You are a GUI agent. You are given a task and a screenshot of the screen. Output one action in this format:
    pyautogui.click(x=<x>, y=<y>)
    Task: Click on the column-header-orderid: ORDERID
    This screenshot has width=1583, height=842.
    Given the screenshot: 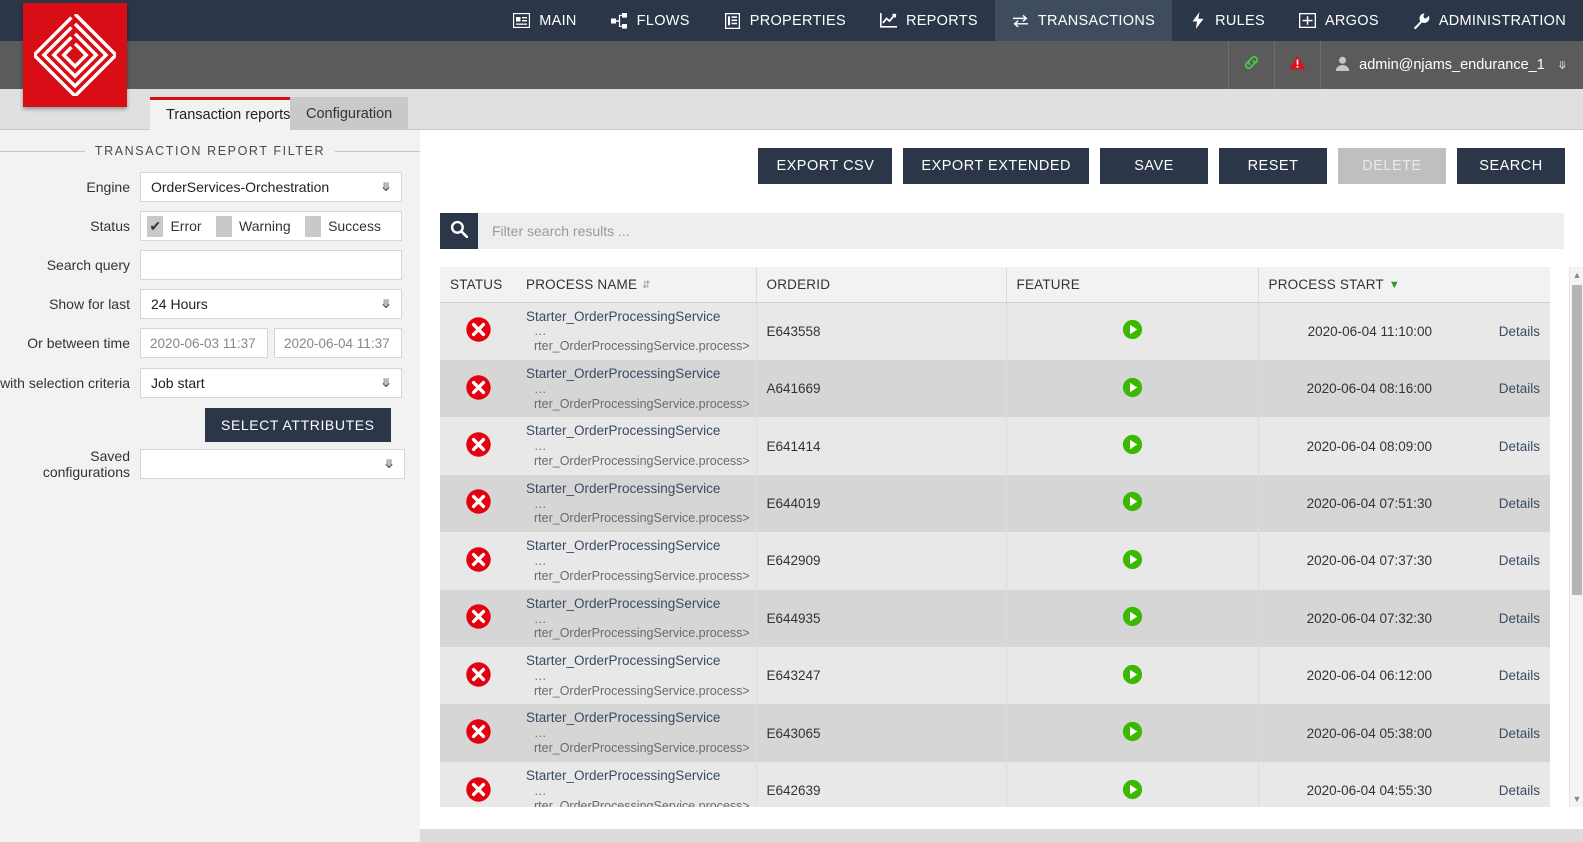 What is the action you would take?
    pyautogui.click(x=880, y=285)
    